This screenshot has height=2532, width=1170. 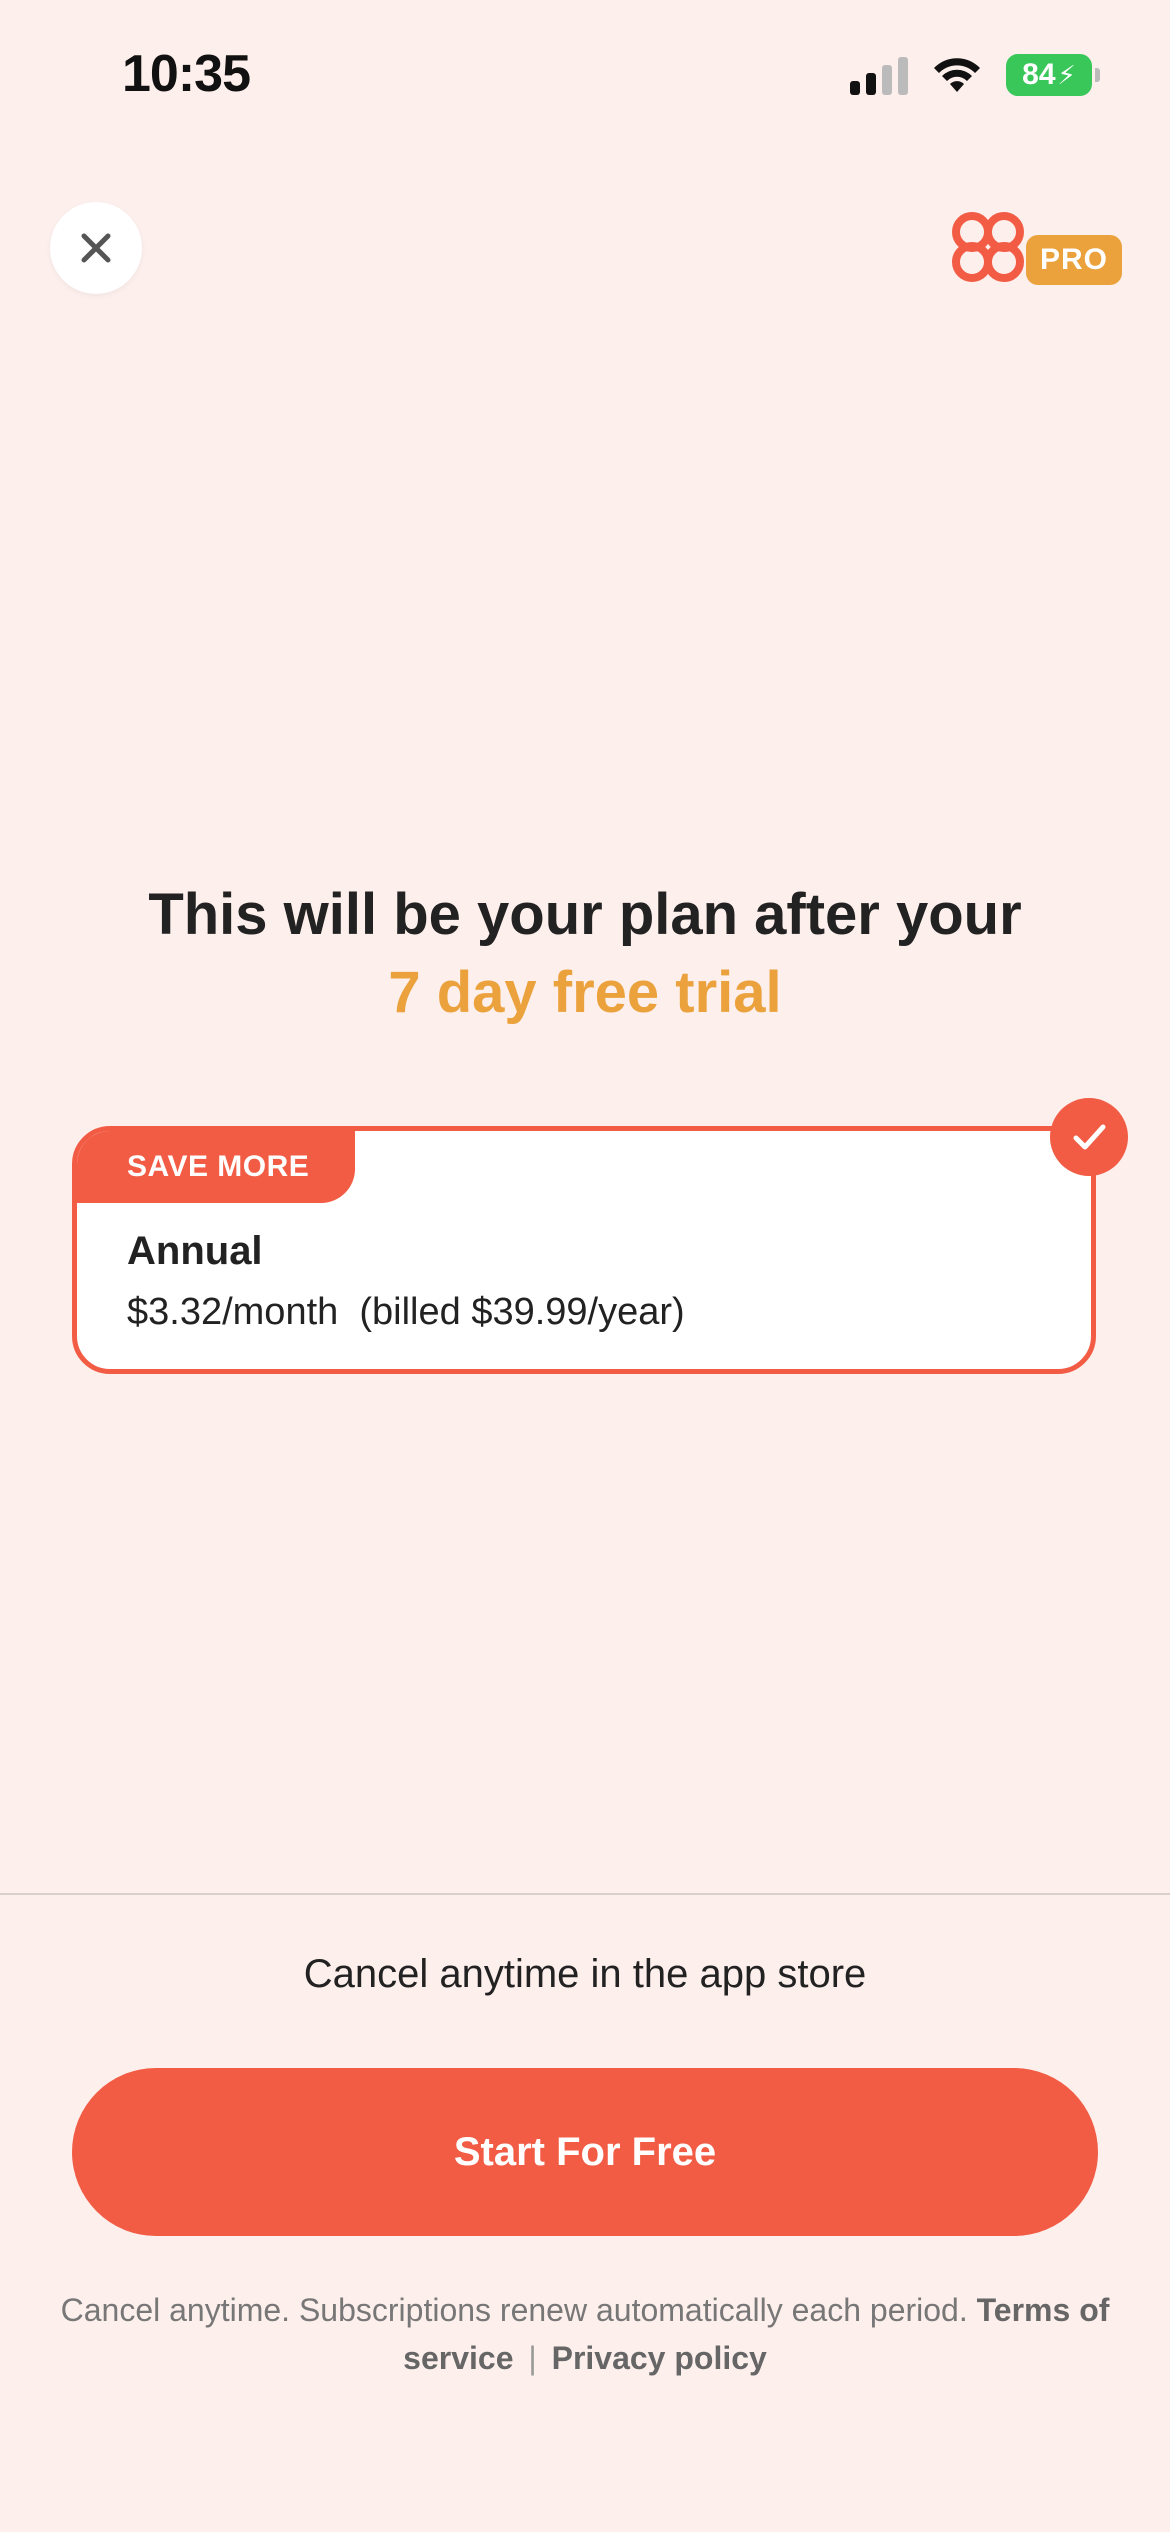 I want to click on headline-line1: This will be your plan after your, so click(x=585, y=914).